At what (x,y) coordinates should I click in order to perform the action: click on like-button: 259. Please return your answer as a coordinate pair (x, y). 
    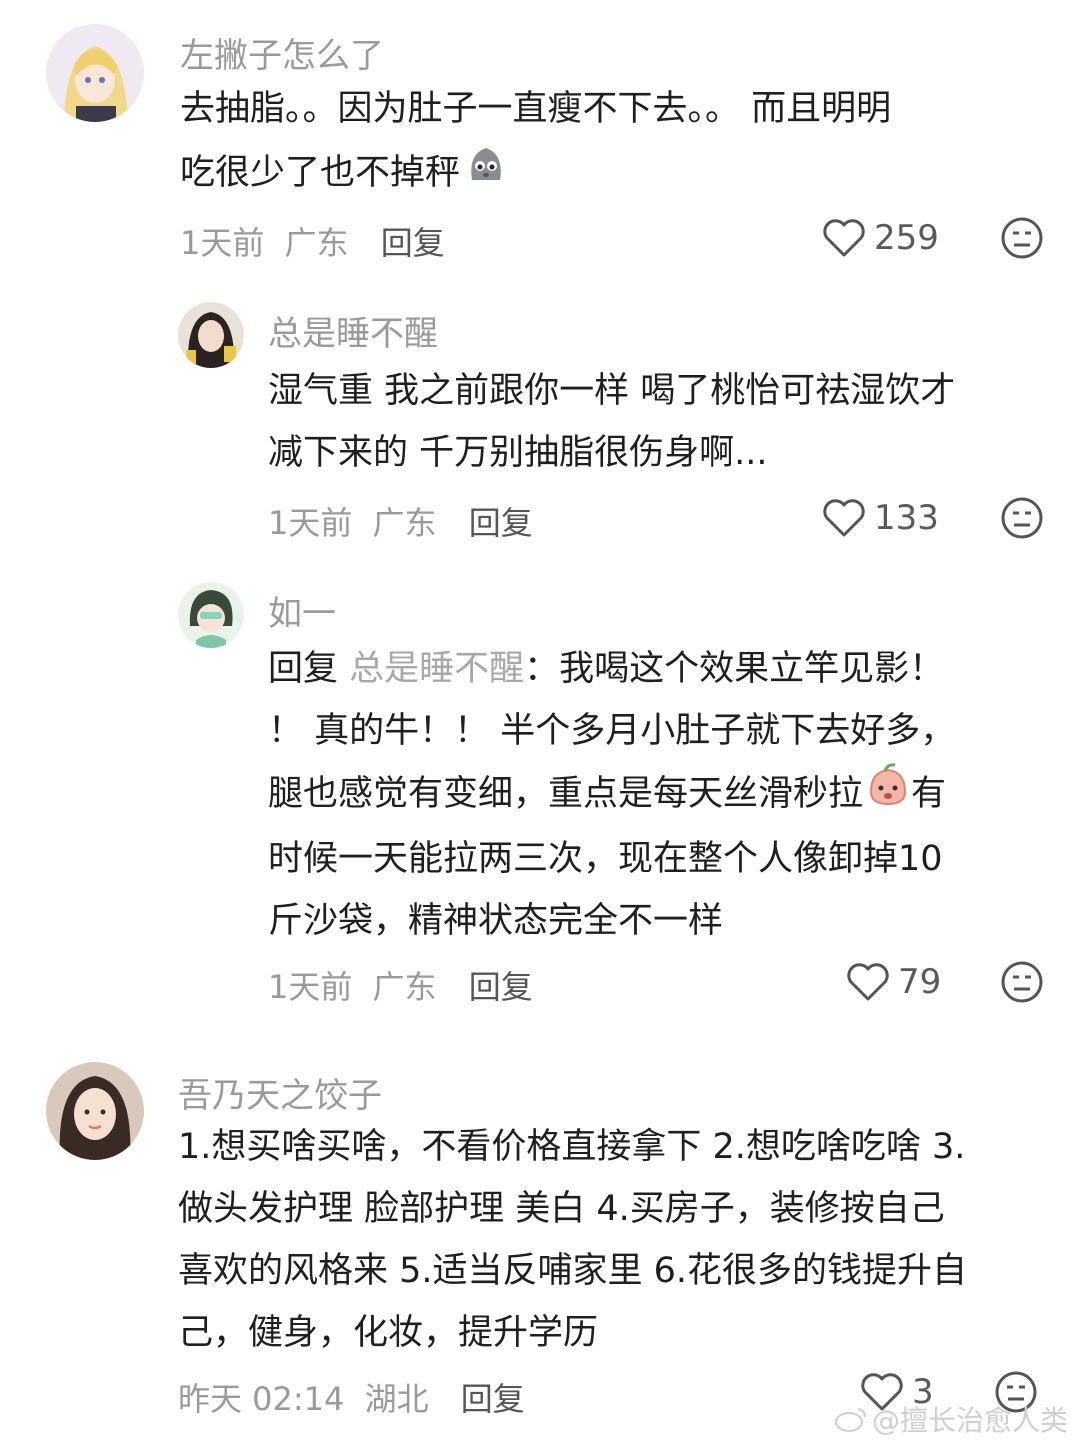
    Looking at the image, I should click on (880, 238).